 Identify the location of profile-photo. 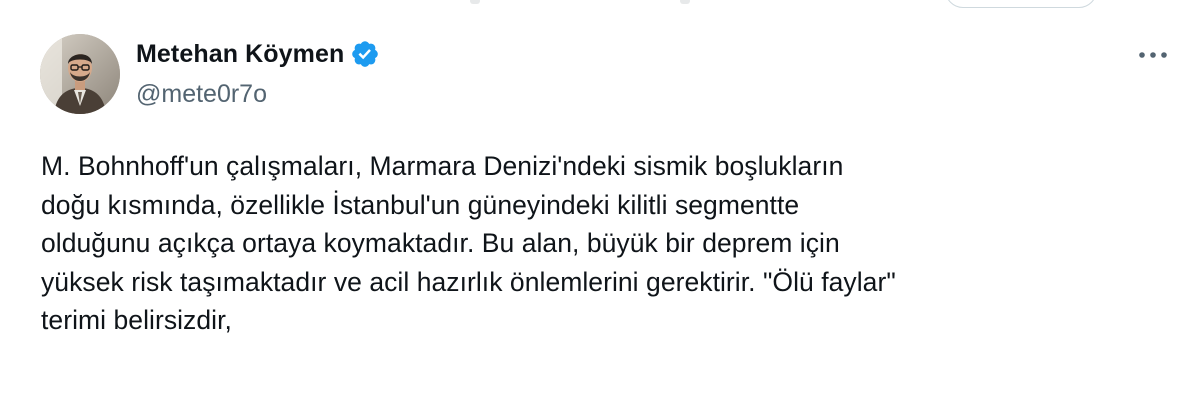
(80, 74).